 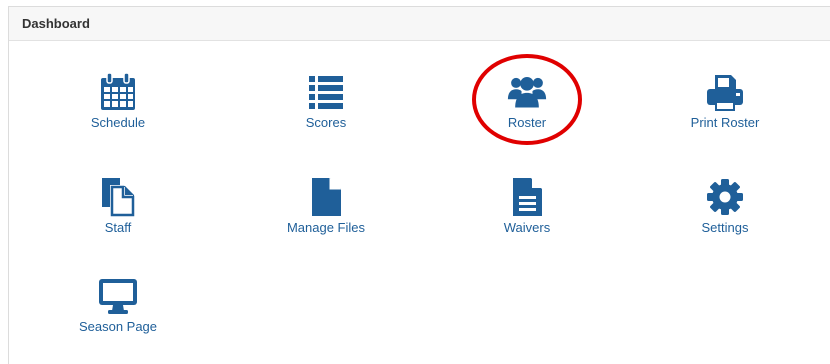 I want to click on tile-print-roster: Print Roster, so click(x=725, y=101).